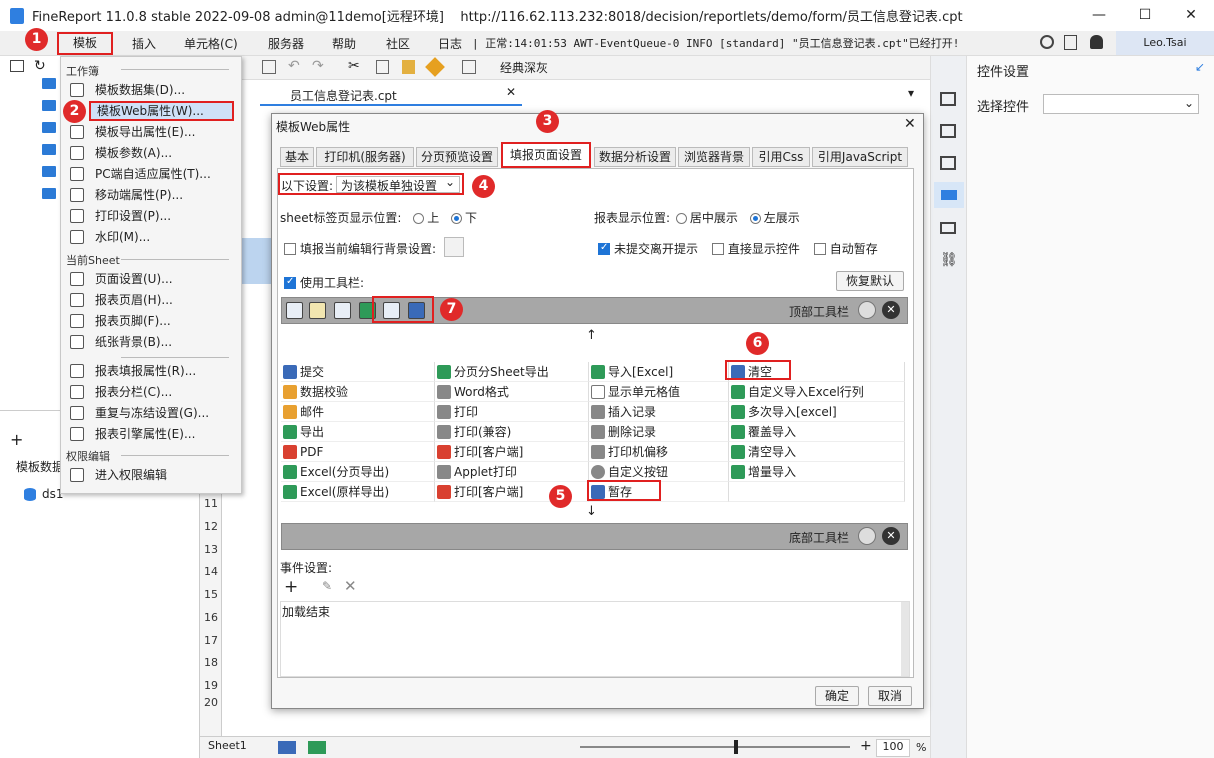  Describe the element at coordinates (715, 747) in the screenshot. I see `zoom-slider` at that location.